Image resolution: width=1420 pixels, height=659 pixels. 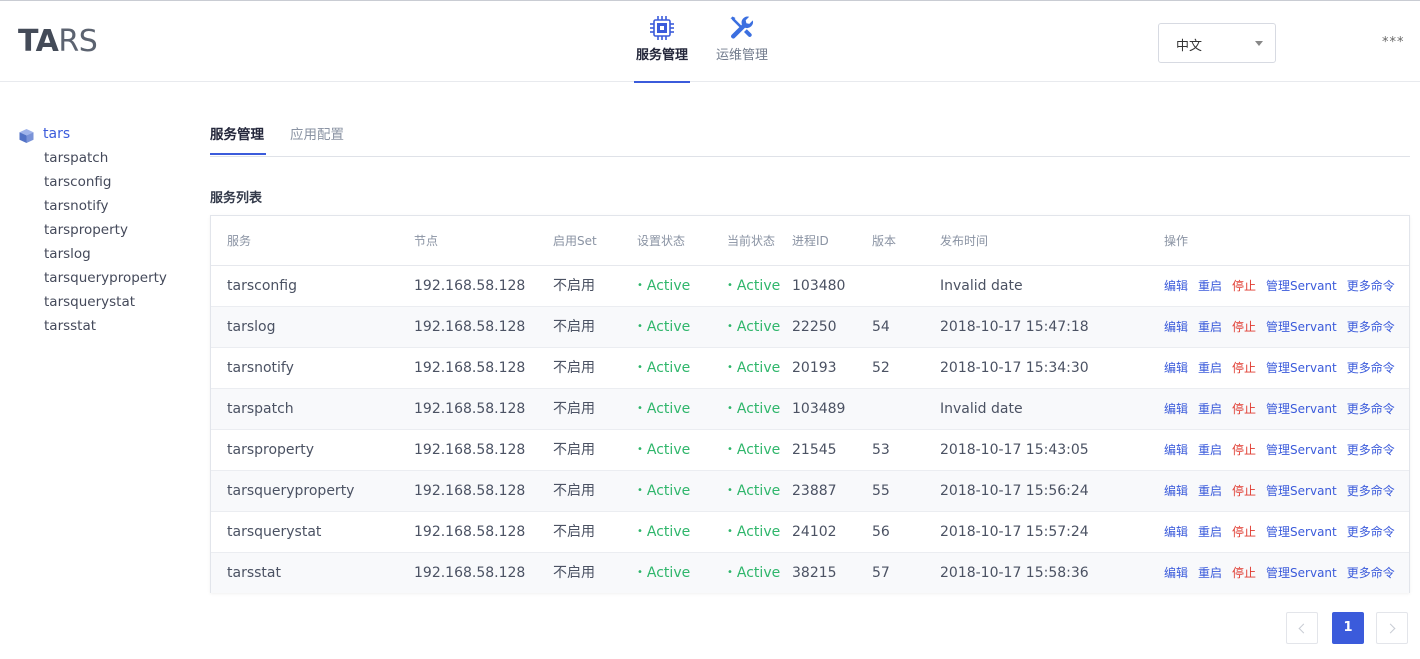 What do you see at coordinates (1259, 43) in the screenshot?
I see `chevron-down-icon` at bounding box center [1259, 43].